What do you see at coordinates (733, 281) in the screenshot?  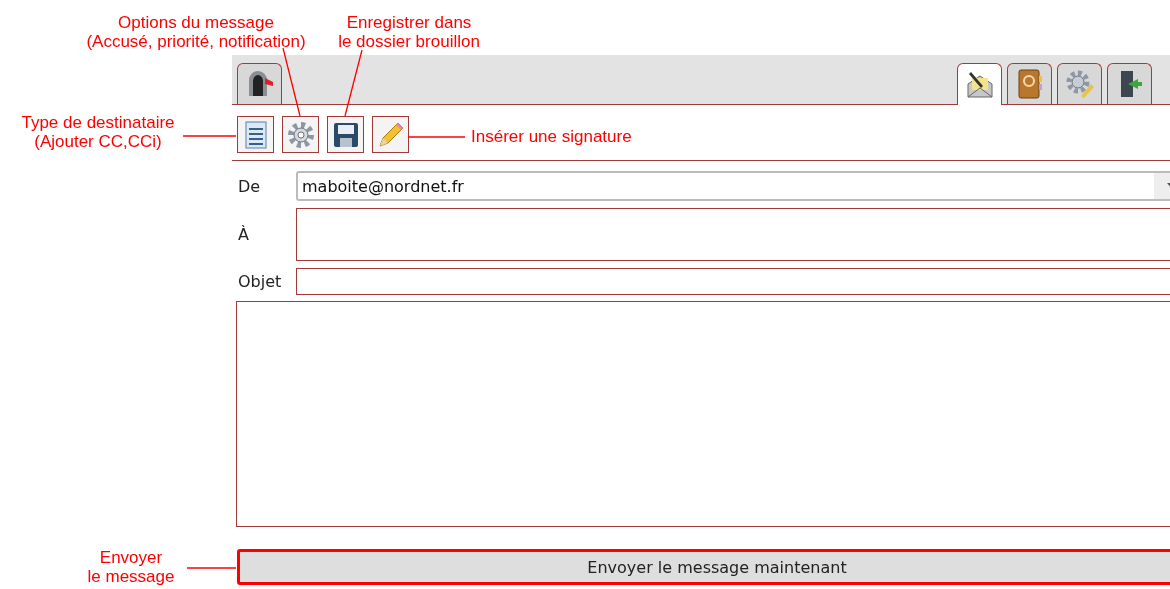 I see `subject-field` at bounding box center [733, 281].